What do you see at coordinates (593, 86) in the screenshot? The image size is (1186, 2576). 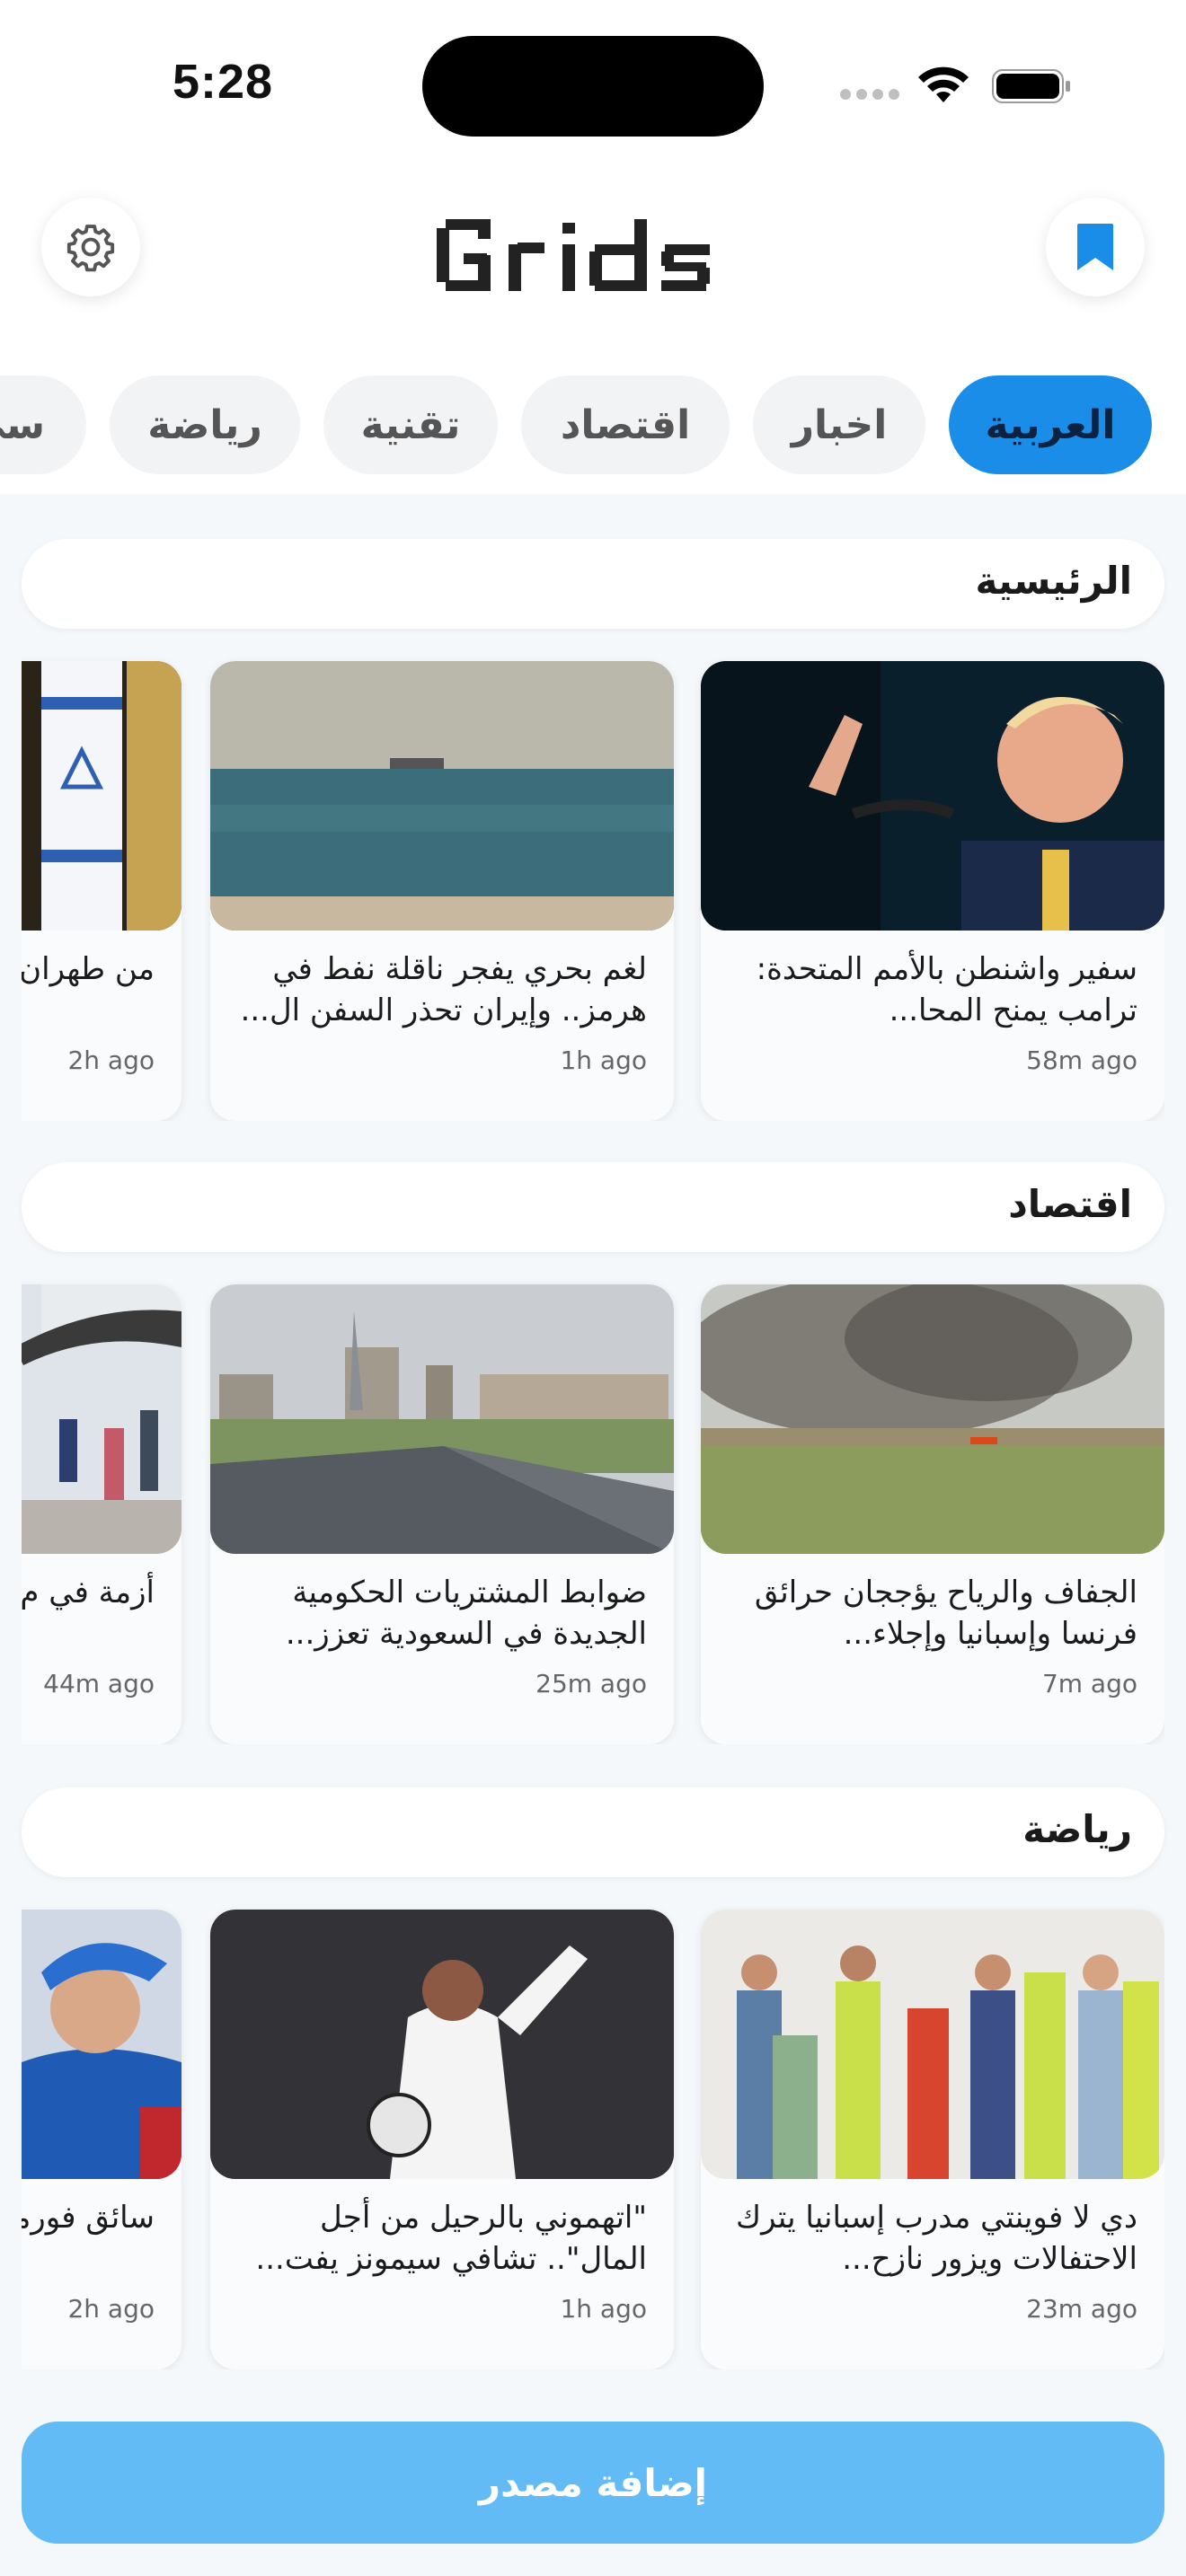 I see `dynamic-island` at bounding box center [593, 86].